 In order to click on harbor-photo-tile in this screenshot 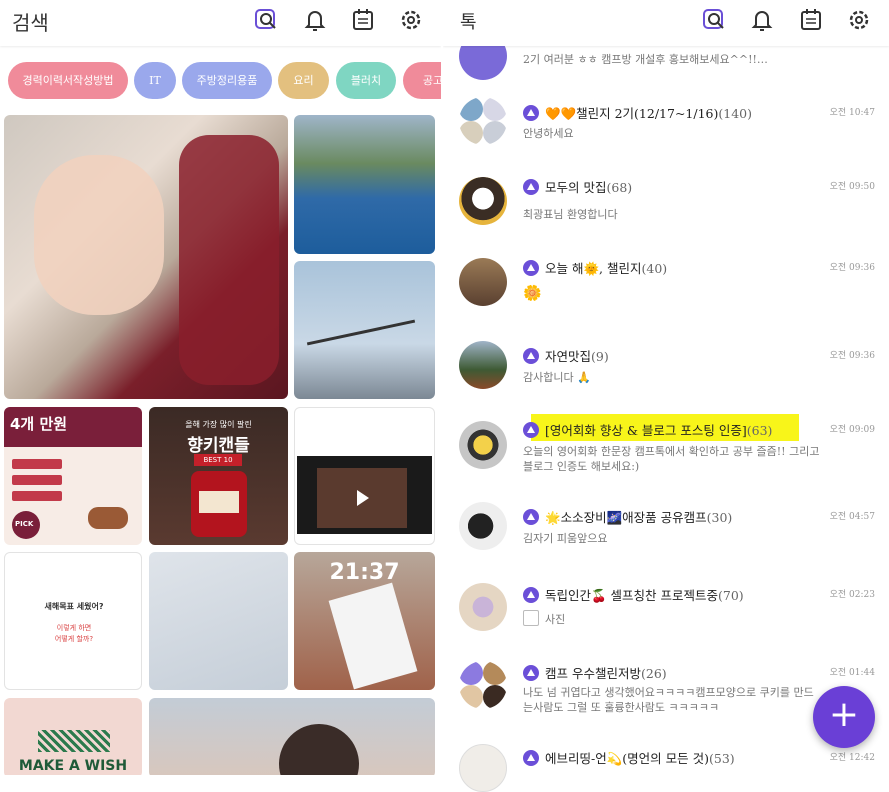, I will do `click(364, 184)`.